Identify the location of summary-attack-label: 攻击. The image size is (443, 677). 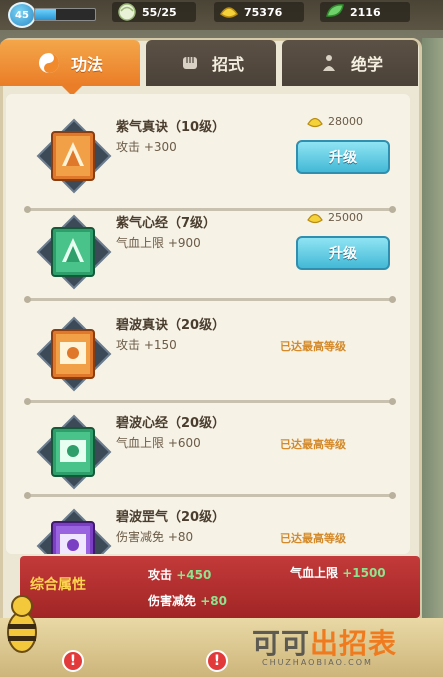
(160, 575).